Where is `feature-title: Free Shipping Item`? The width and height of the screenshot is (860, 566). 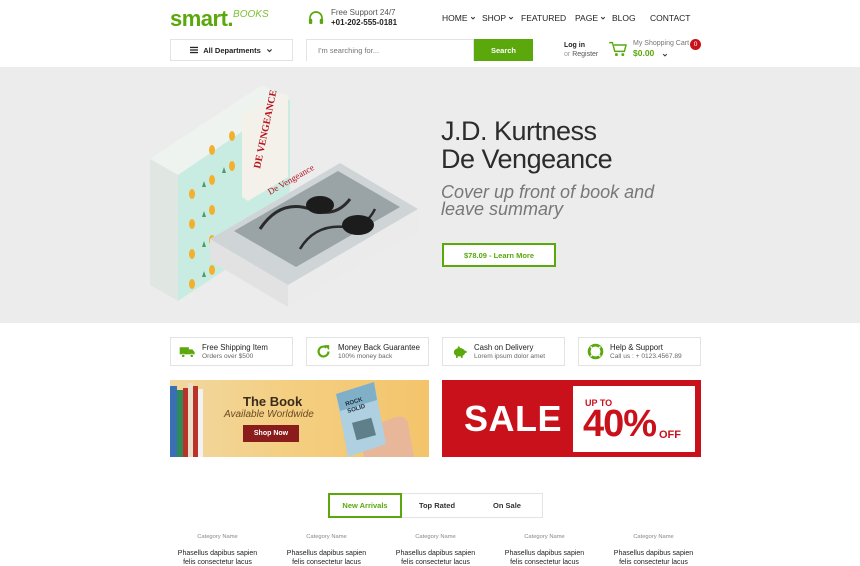
feature-title: Free Shipping Item is located at coordinates (235, 347).